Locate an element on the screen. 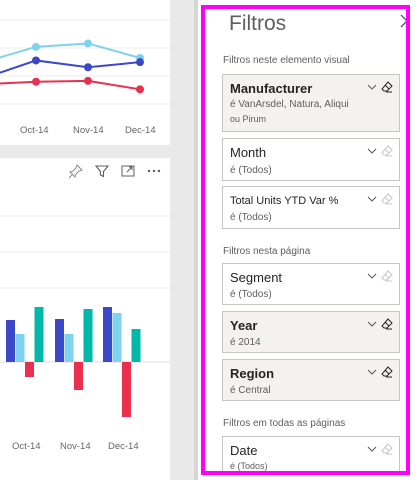 This screenshot has height=480, width=418. more-options-icon is located at coordinates (154, 171).